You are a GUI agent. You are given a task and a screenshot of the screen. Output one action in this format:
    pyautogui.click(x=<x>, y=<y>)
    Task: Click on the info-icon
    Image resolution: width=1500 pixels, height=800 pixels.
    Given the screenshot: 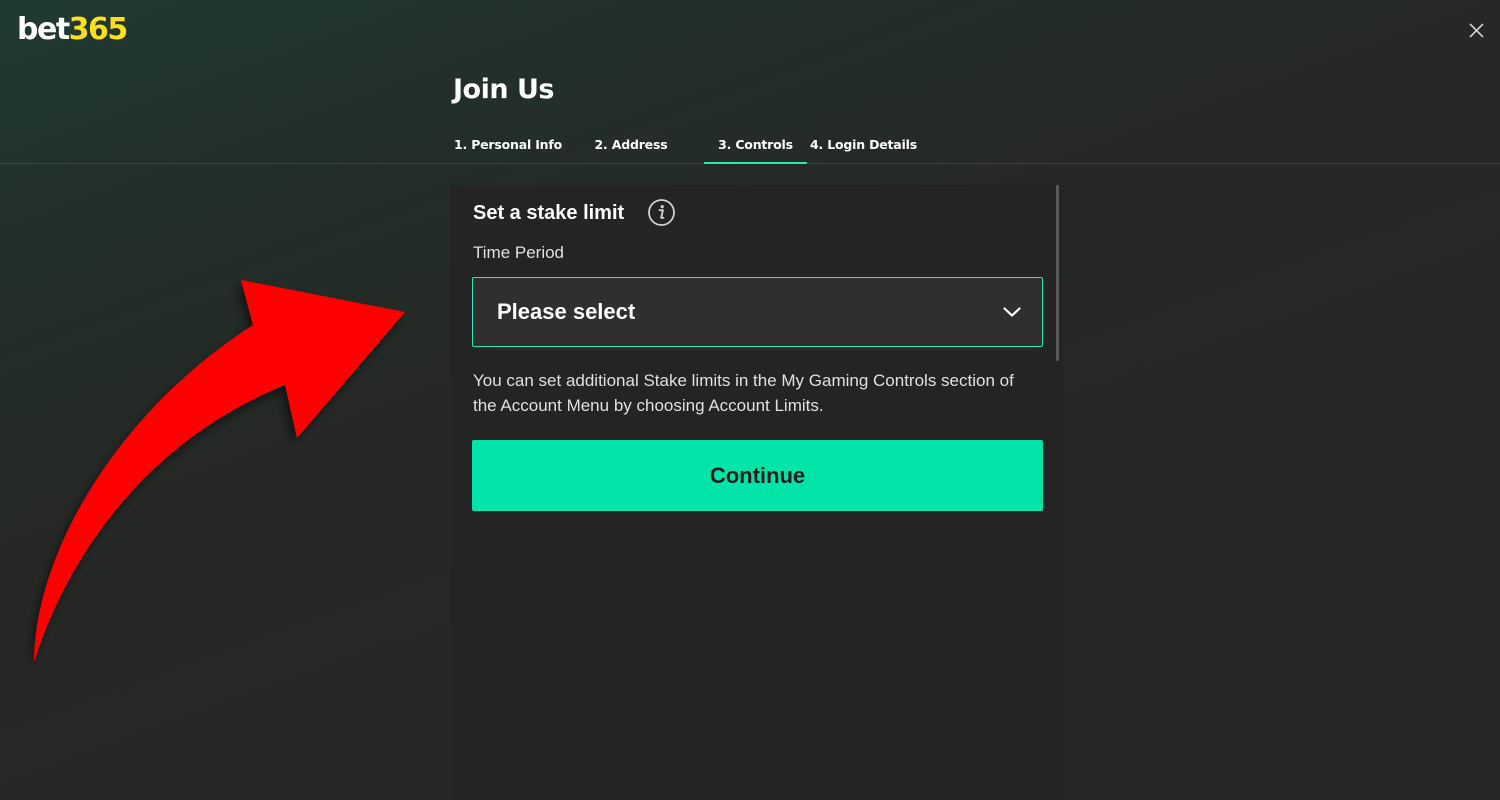 What is the action you would take?
    pyautogui.click(x=661, y=212)
    